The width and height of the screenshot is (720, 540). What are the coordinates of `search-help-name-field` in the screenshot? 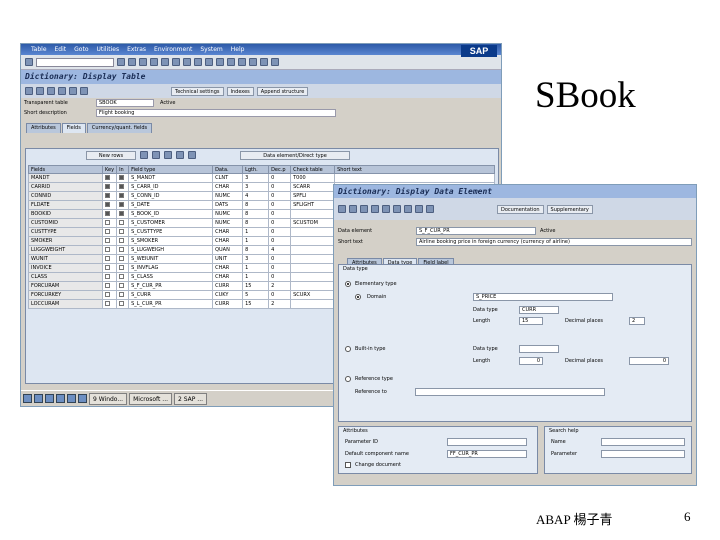 It's located at (643, 442).